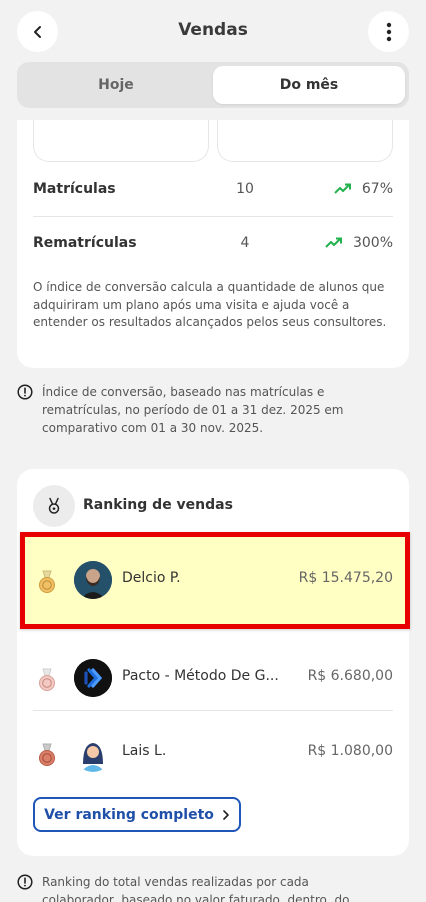 This screenshot has width=426, height=902. Describe the element at coordinates (213, 710) in the screenshot. I see `divider` at that location.